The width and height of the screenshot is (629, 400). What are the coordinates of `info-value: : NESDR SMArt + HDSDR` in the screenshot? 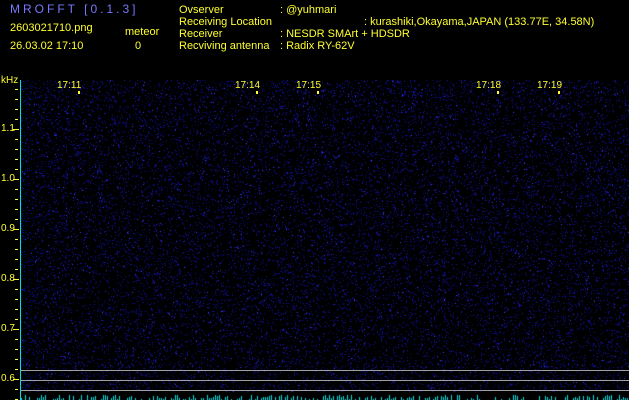 It's located at (345, 34).